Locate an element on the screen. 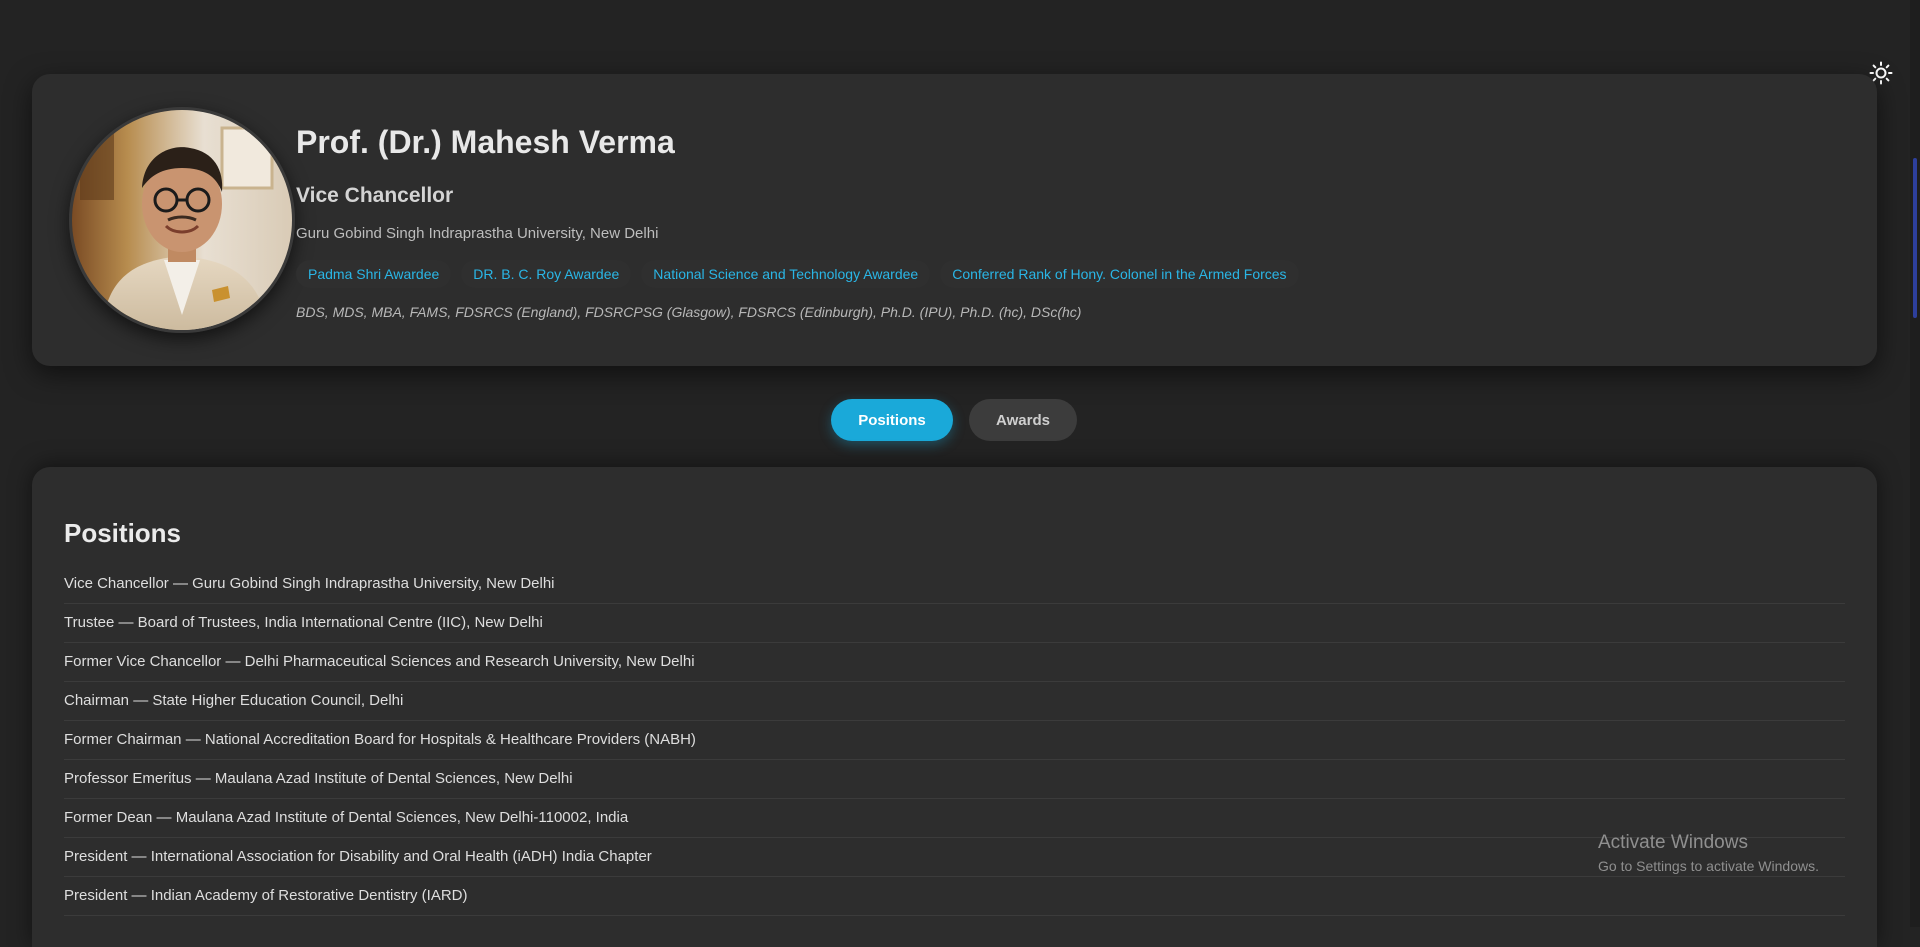 This screenshot has height=947, width=1920. section-title: Positions is located at coordinates (123, 533).